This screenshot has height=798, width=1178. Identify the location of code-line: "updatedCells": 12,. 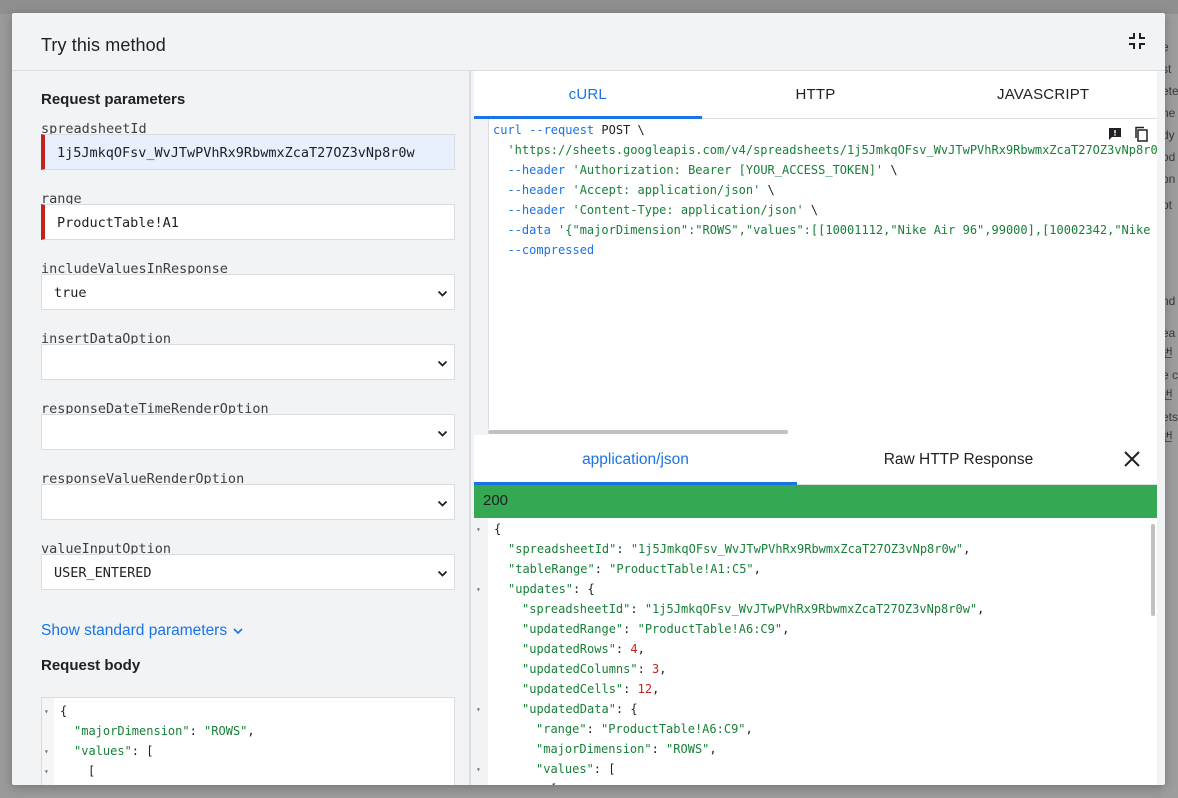
(590, 689).